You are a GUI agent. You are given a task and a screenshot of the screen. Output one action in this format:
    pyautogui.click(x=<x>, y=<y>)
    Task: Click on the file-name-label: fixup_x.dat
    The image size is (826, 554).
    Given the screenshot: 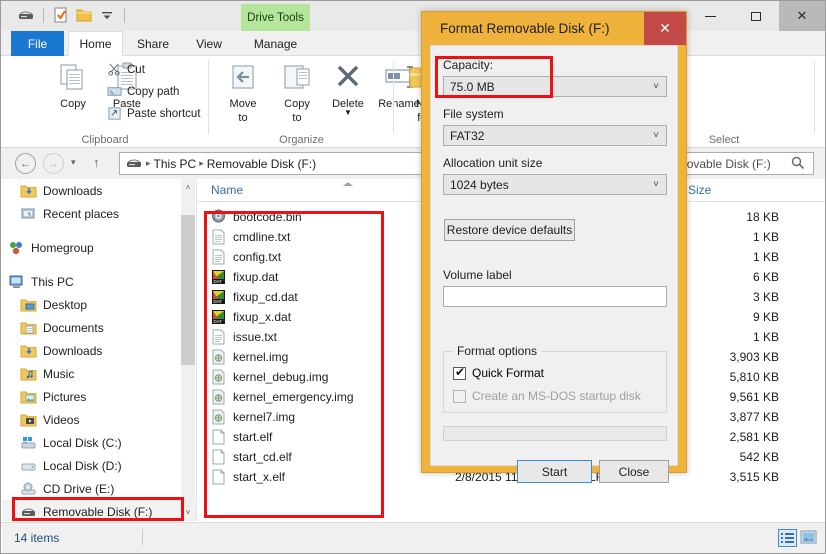 What is the action you would take?
    pyautogui.click(x=262, y=317)
    